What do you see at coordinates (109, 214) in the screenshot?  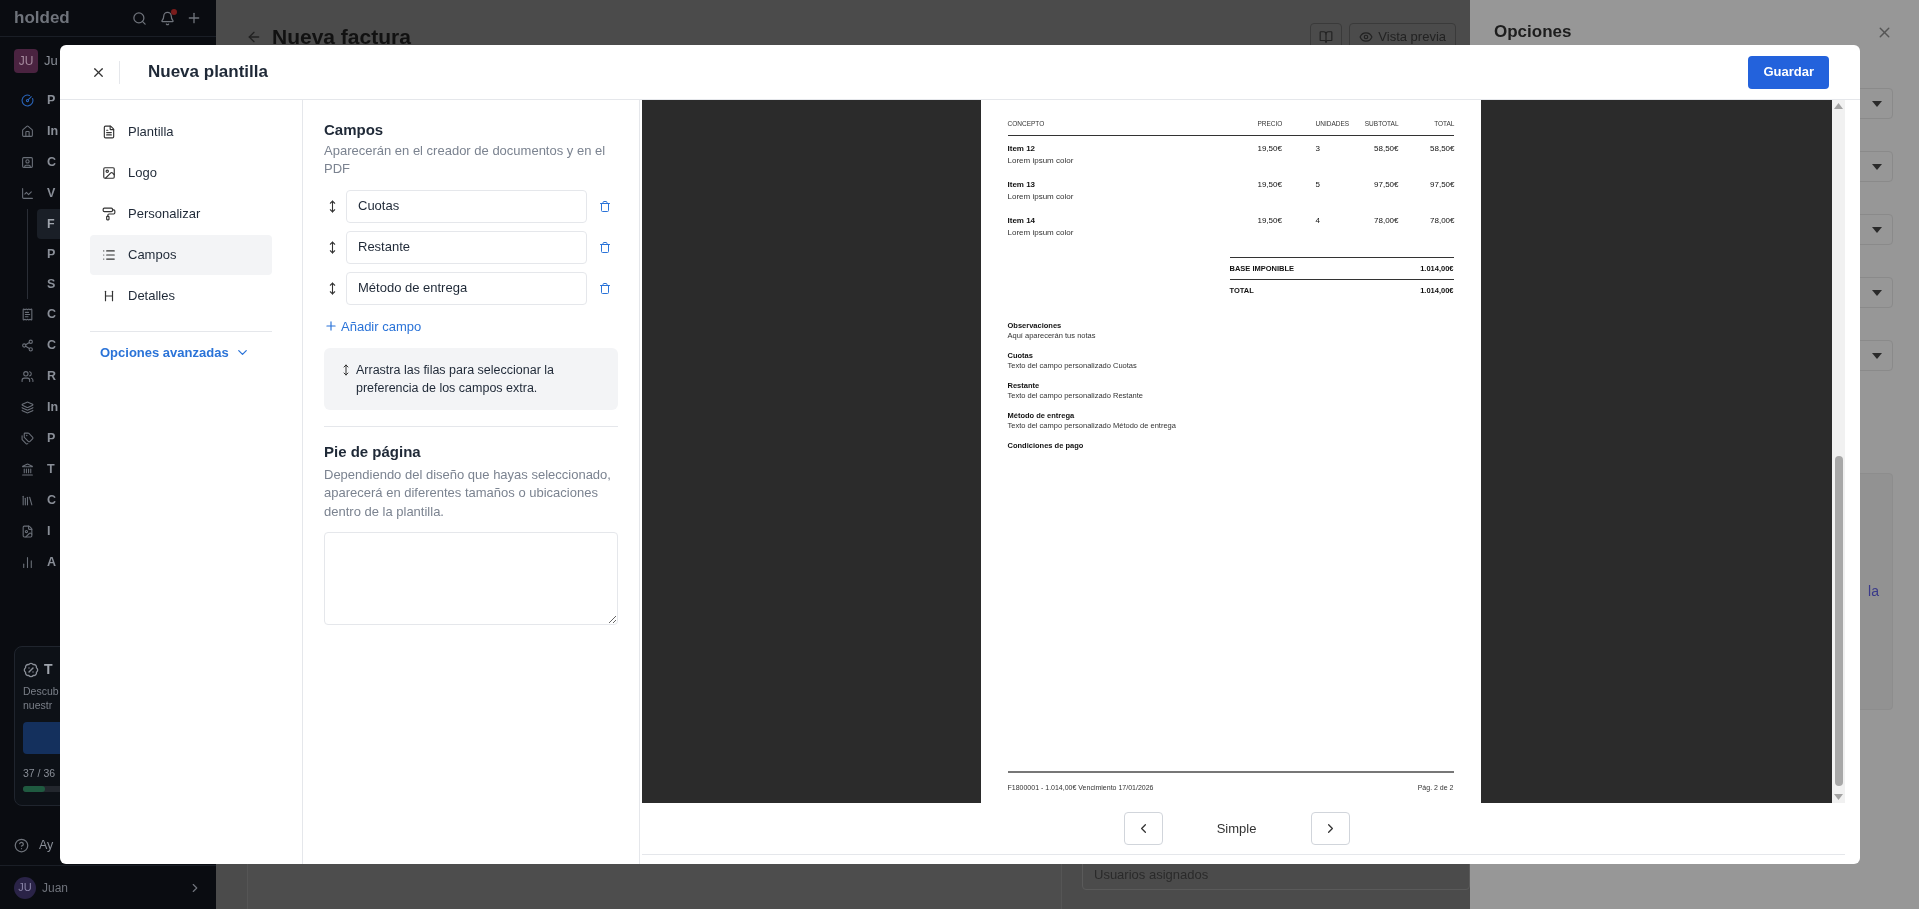 I see `paint-roller-icon` at bounding box center [109, 214].